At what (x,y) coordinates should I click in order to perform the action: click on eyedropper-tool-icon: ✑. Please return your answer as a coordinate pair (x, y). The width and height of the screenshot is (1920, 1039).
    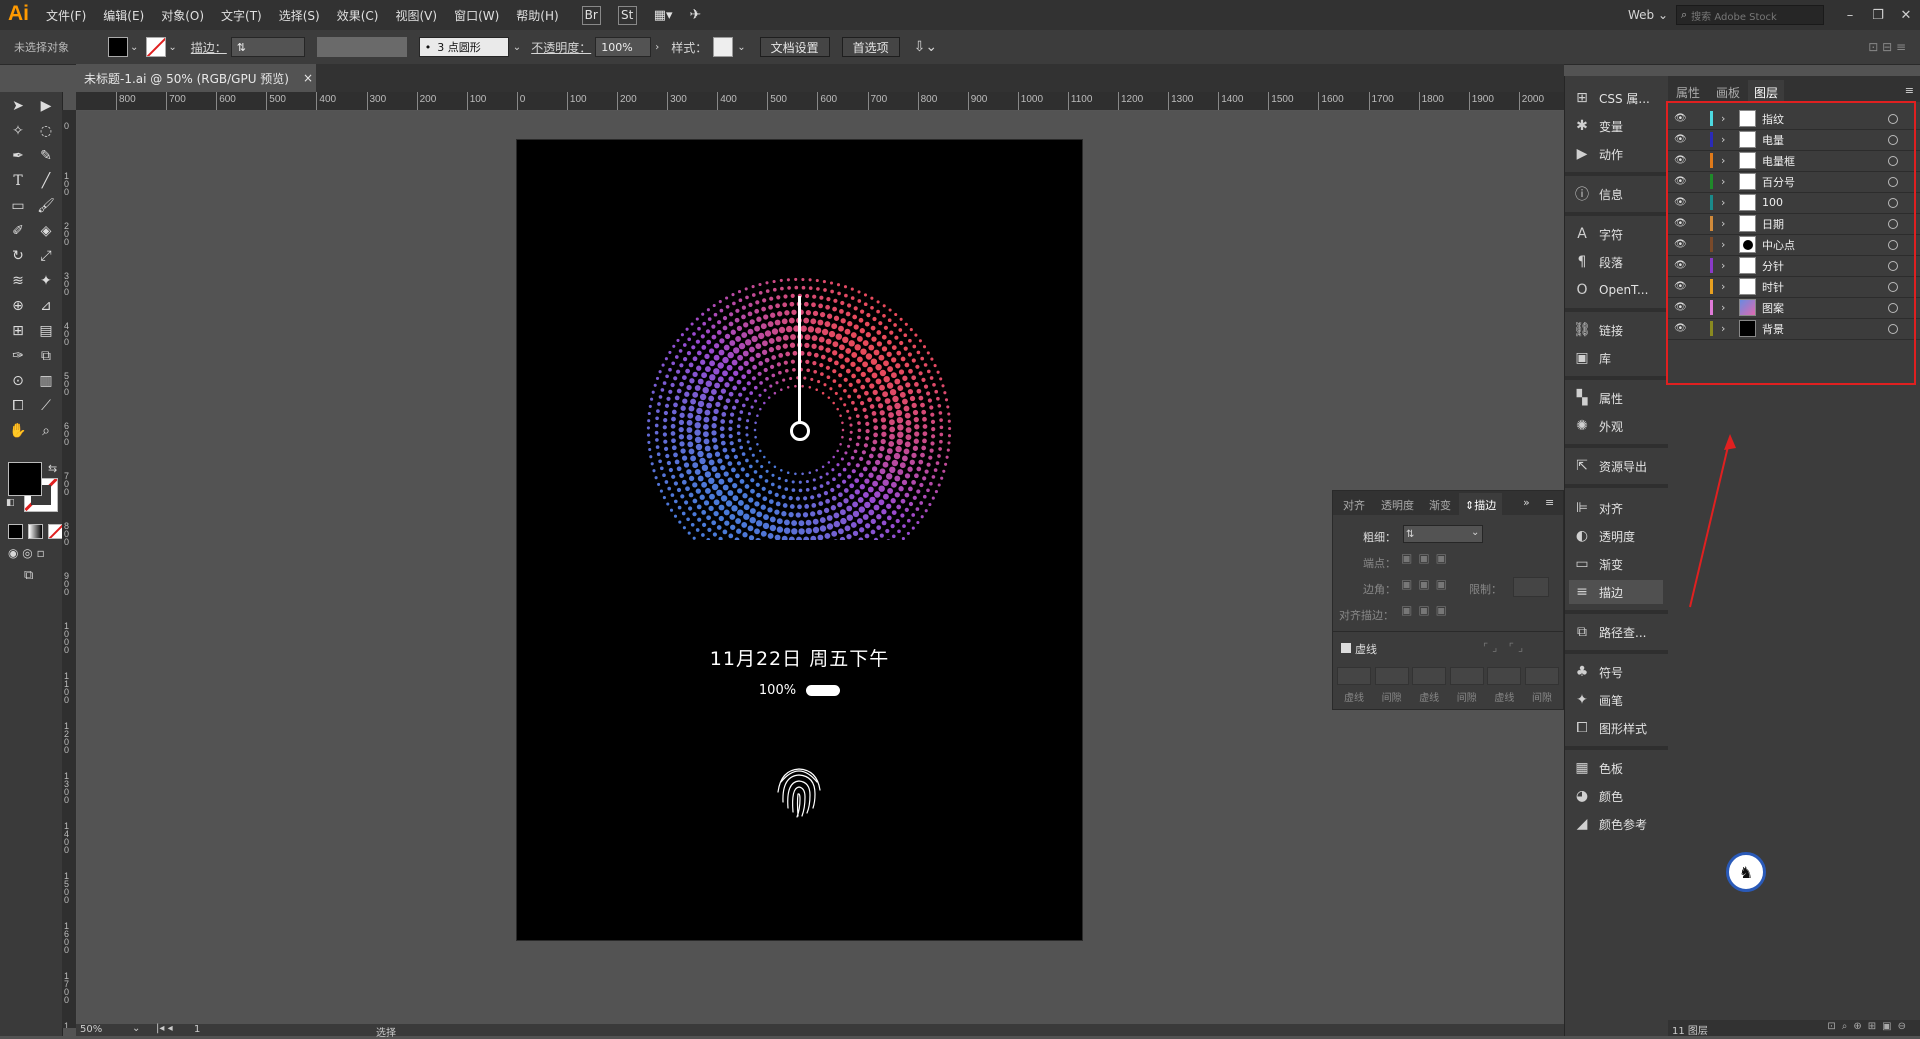
    Looking at the image, I should click on (18, 356).